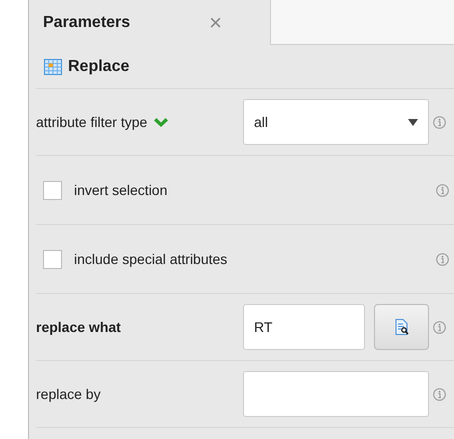 The width and height of the screenshot is (454, 439). Describe the element at coordinates (87, 23) in the screenshot. I see `tab-label: Parameters` at that location.